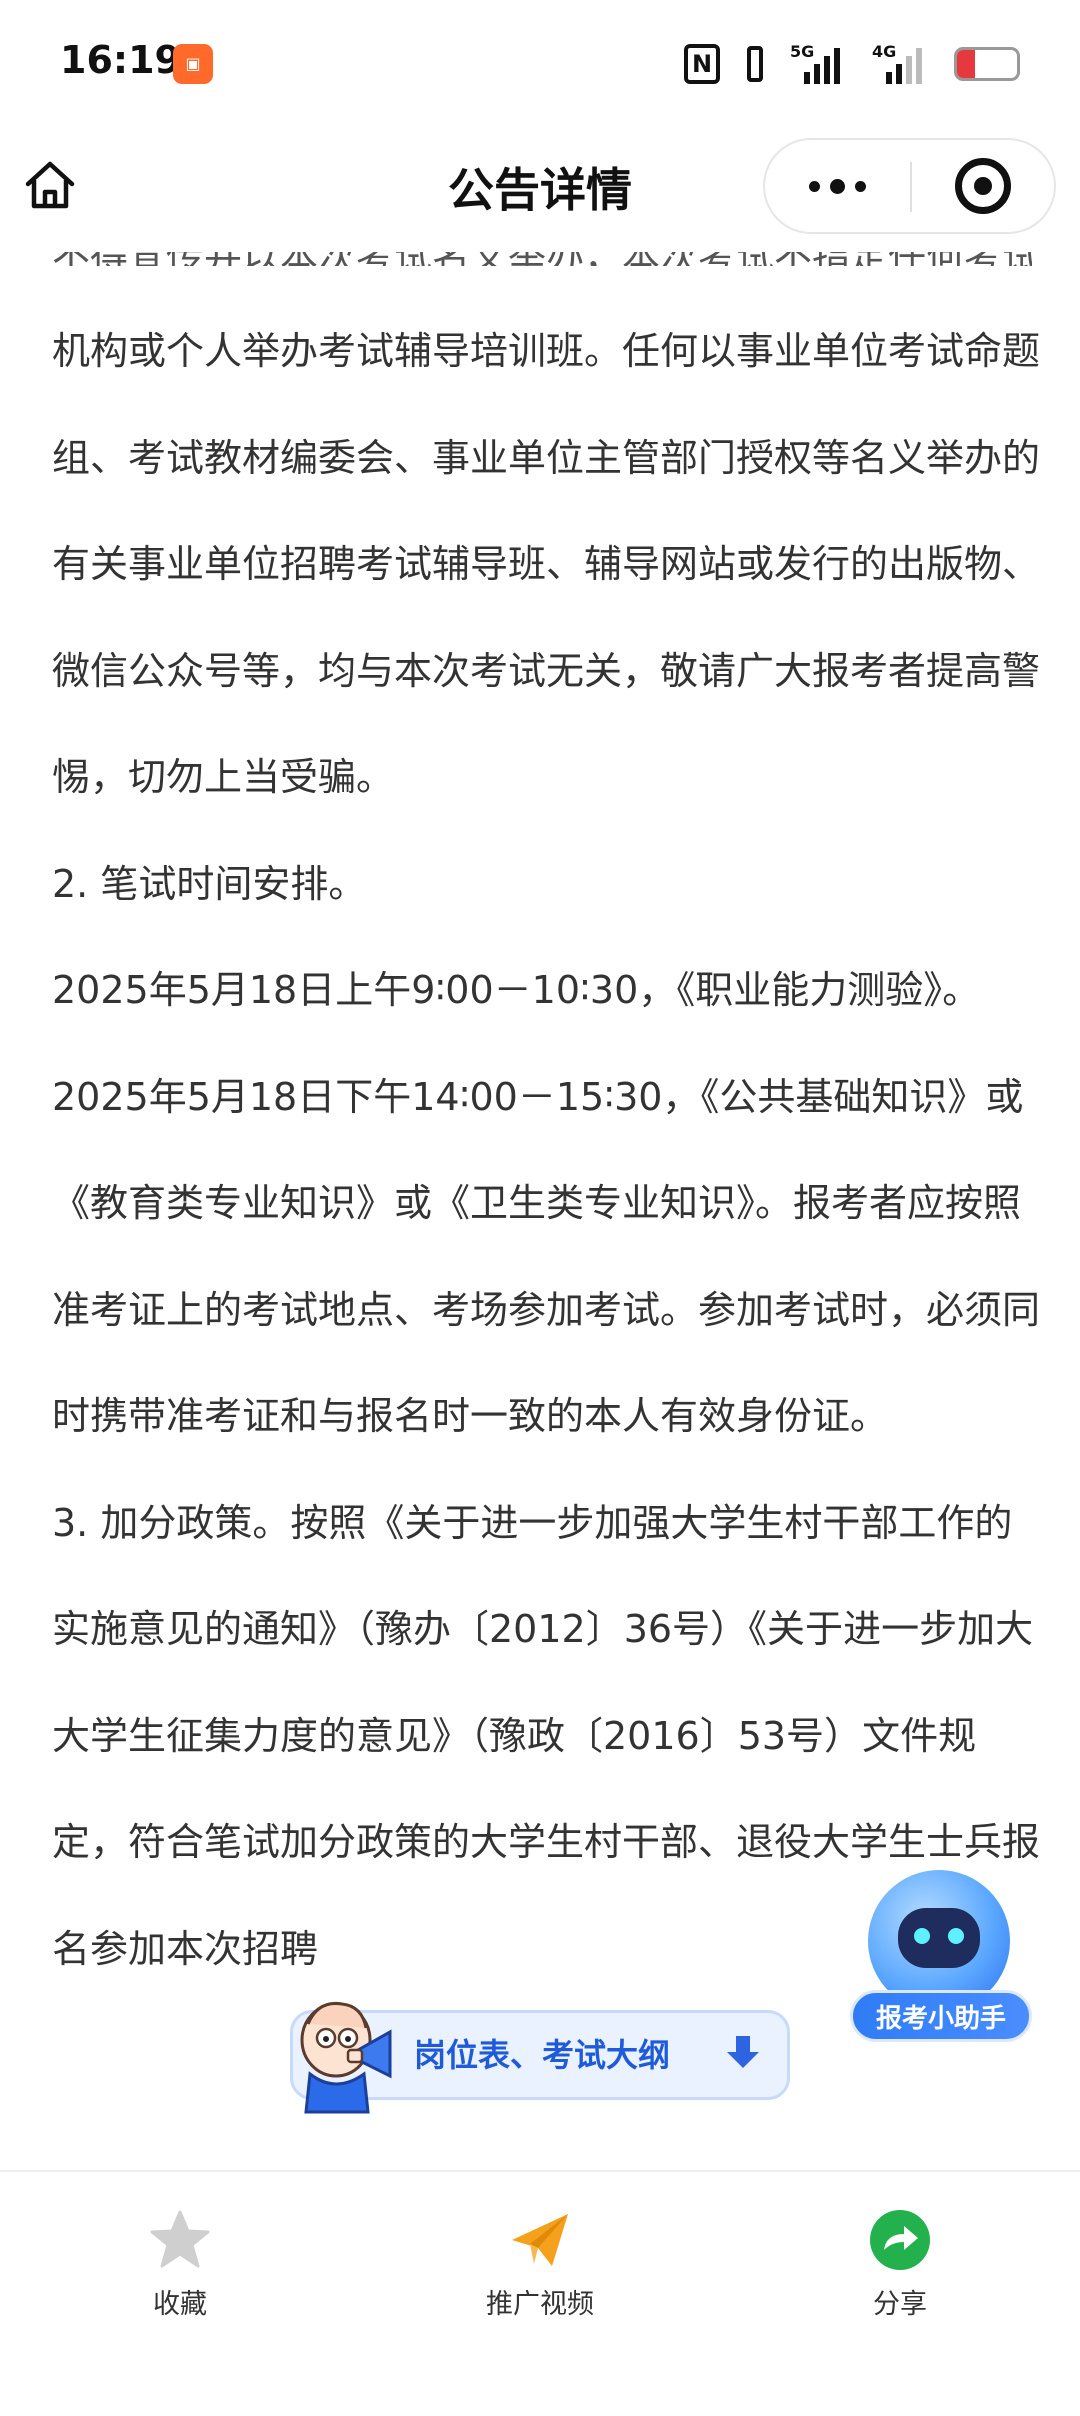  I want to click on download-arrow-icon, so click(743, 2053).